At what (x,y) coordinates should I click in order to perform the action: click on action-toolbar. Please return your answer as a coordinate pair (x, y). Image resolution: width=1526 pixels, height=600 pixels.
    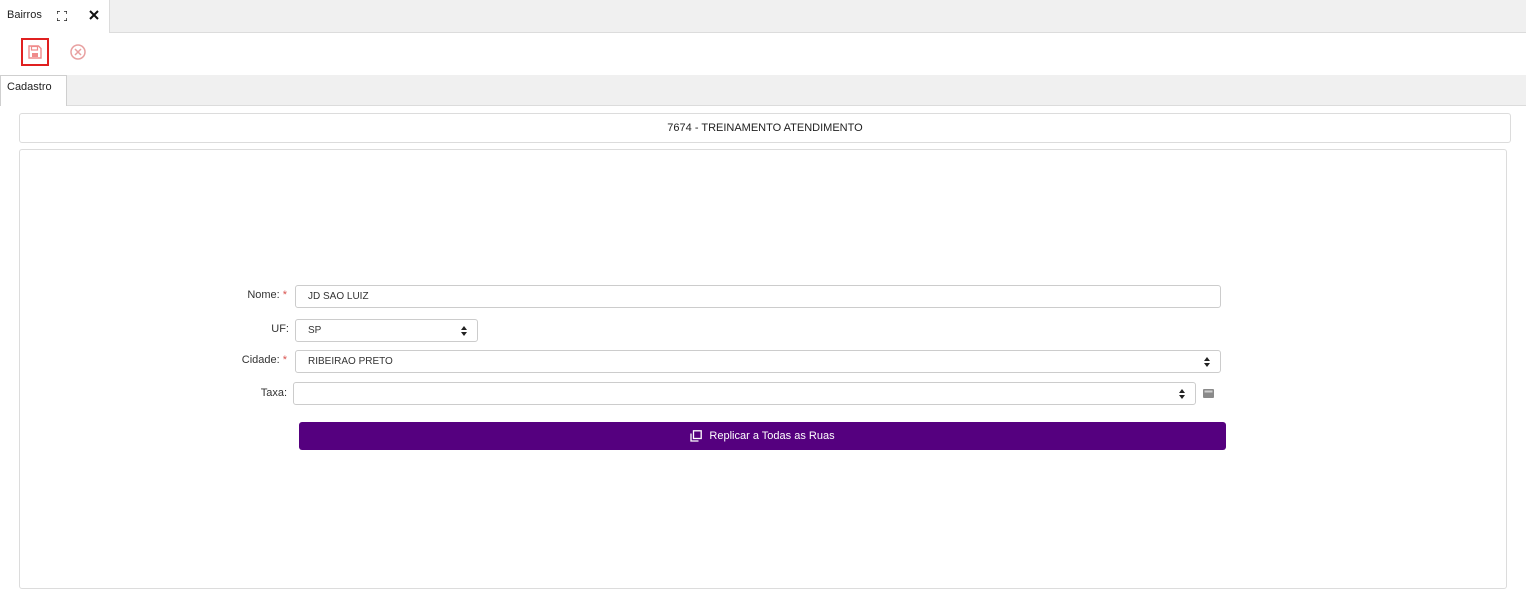
    Looking at the image, I should click on (763, 54).